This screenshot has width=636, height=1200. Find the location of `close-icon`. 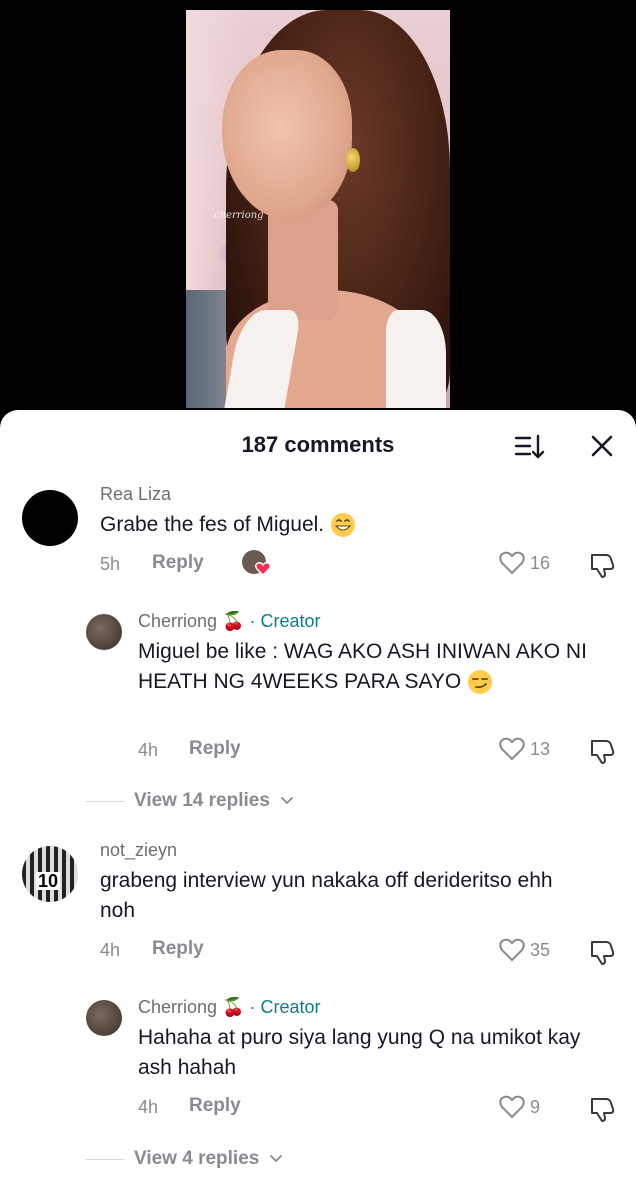

close-icon is located at coordinates (602, 446).